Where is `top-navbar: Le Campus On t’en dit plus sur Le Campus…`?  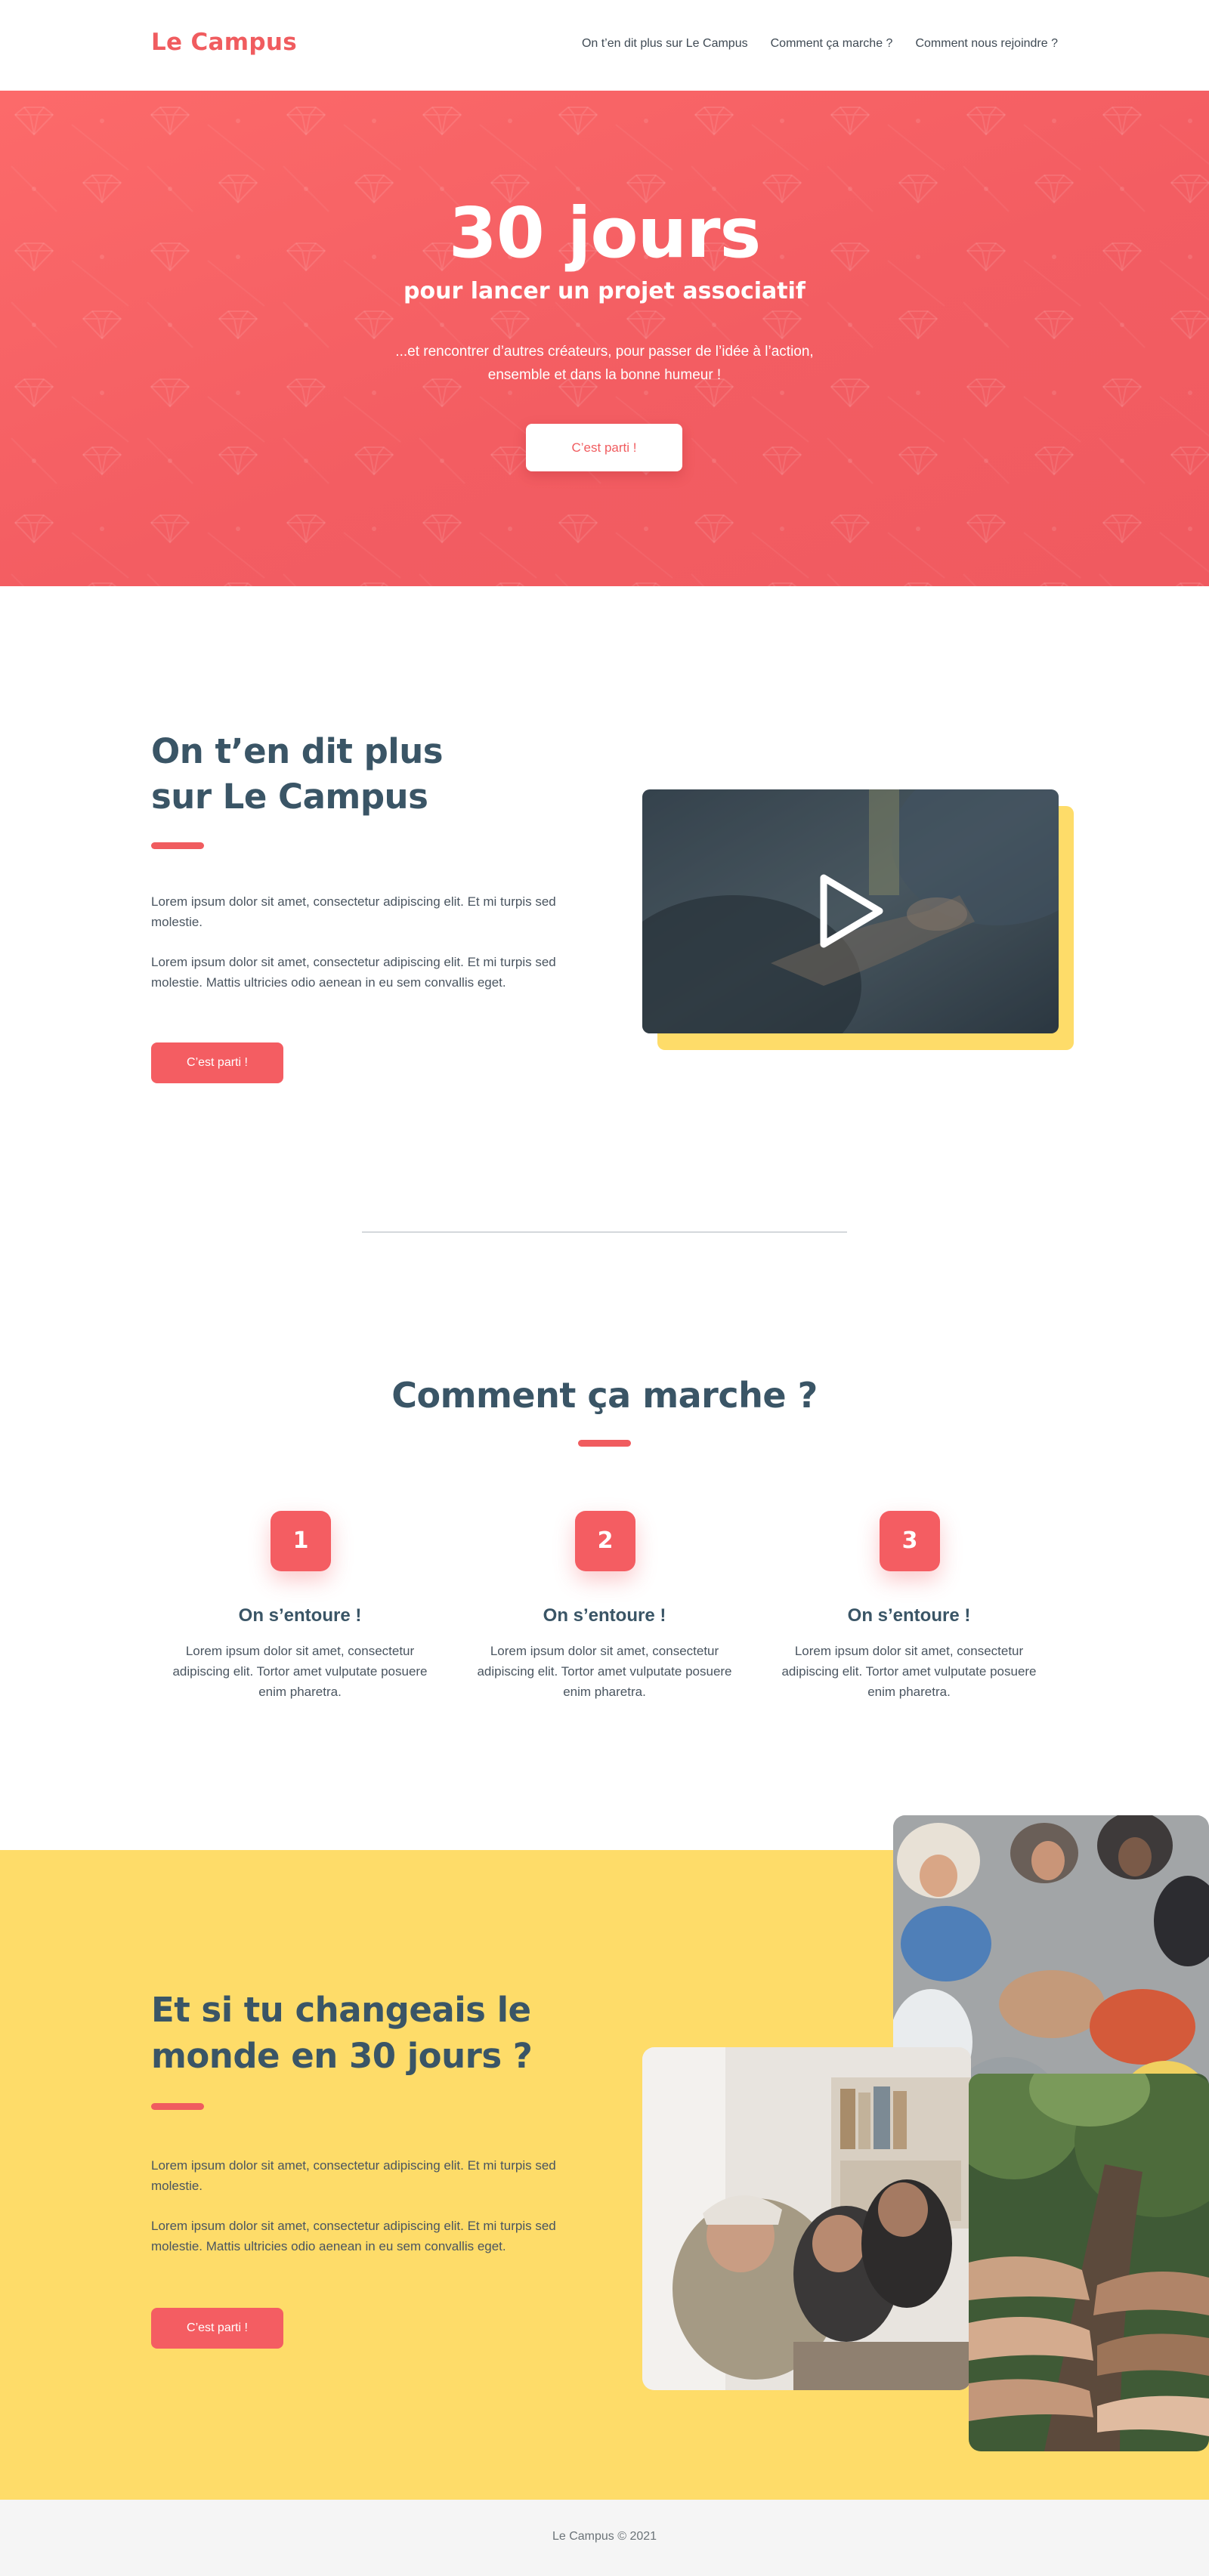
top-navbar: Le Campus On t’en dit plus sur Le Campus… is located at coordinates (604, 45).